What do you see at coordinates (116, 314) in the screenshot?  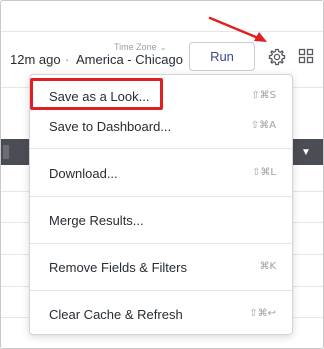 I see `menu-item-label: Clear Cache & Refresh` at bounding box center [116, 314].